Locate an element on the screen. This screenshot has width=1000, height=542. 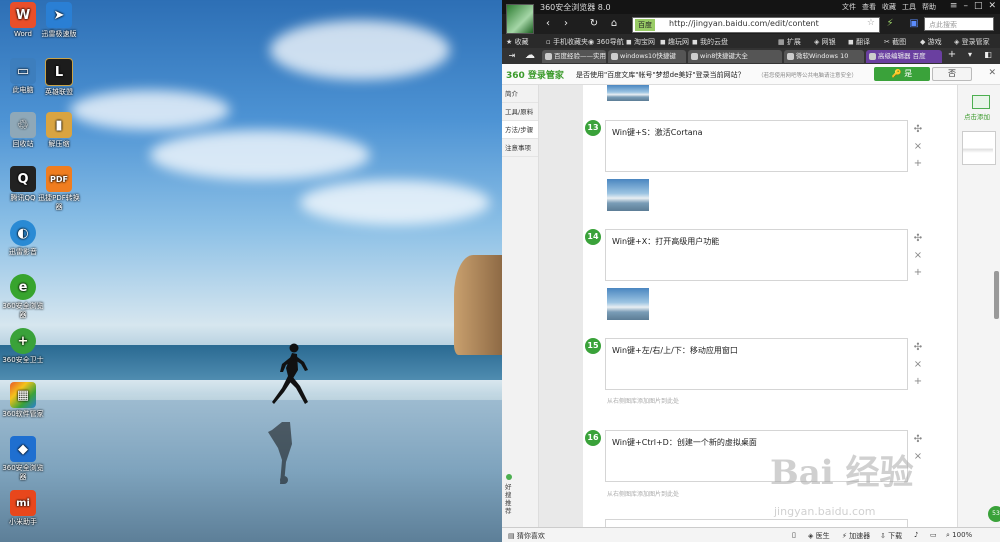
desktop-icon: PDF 迅捷PDF转换器 is located at coordinates (59, 189).